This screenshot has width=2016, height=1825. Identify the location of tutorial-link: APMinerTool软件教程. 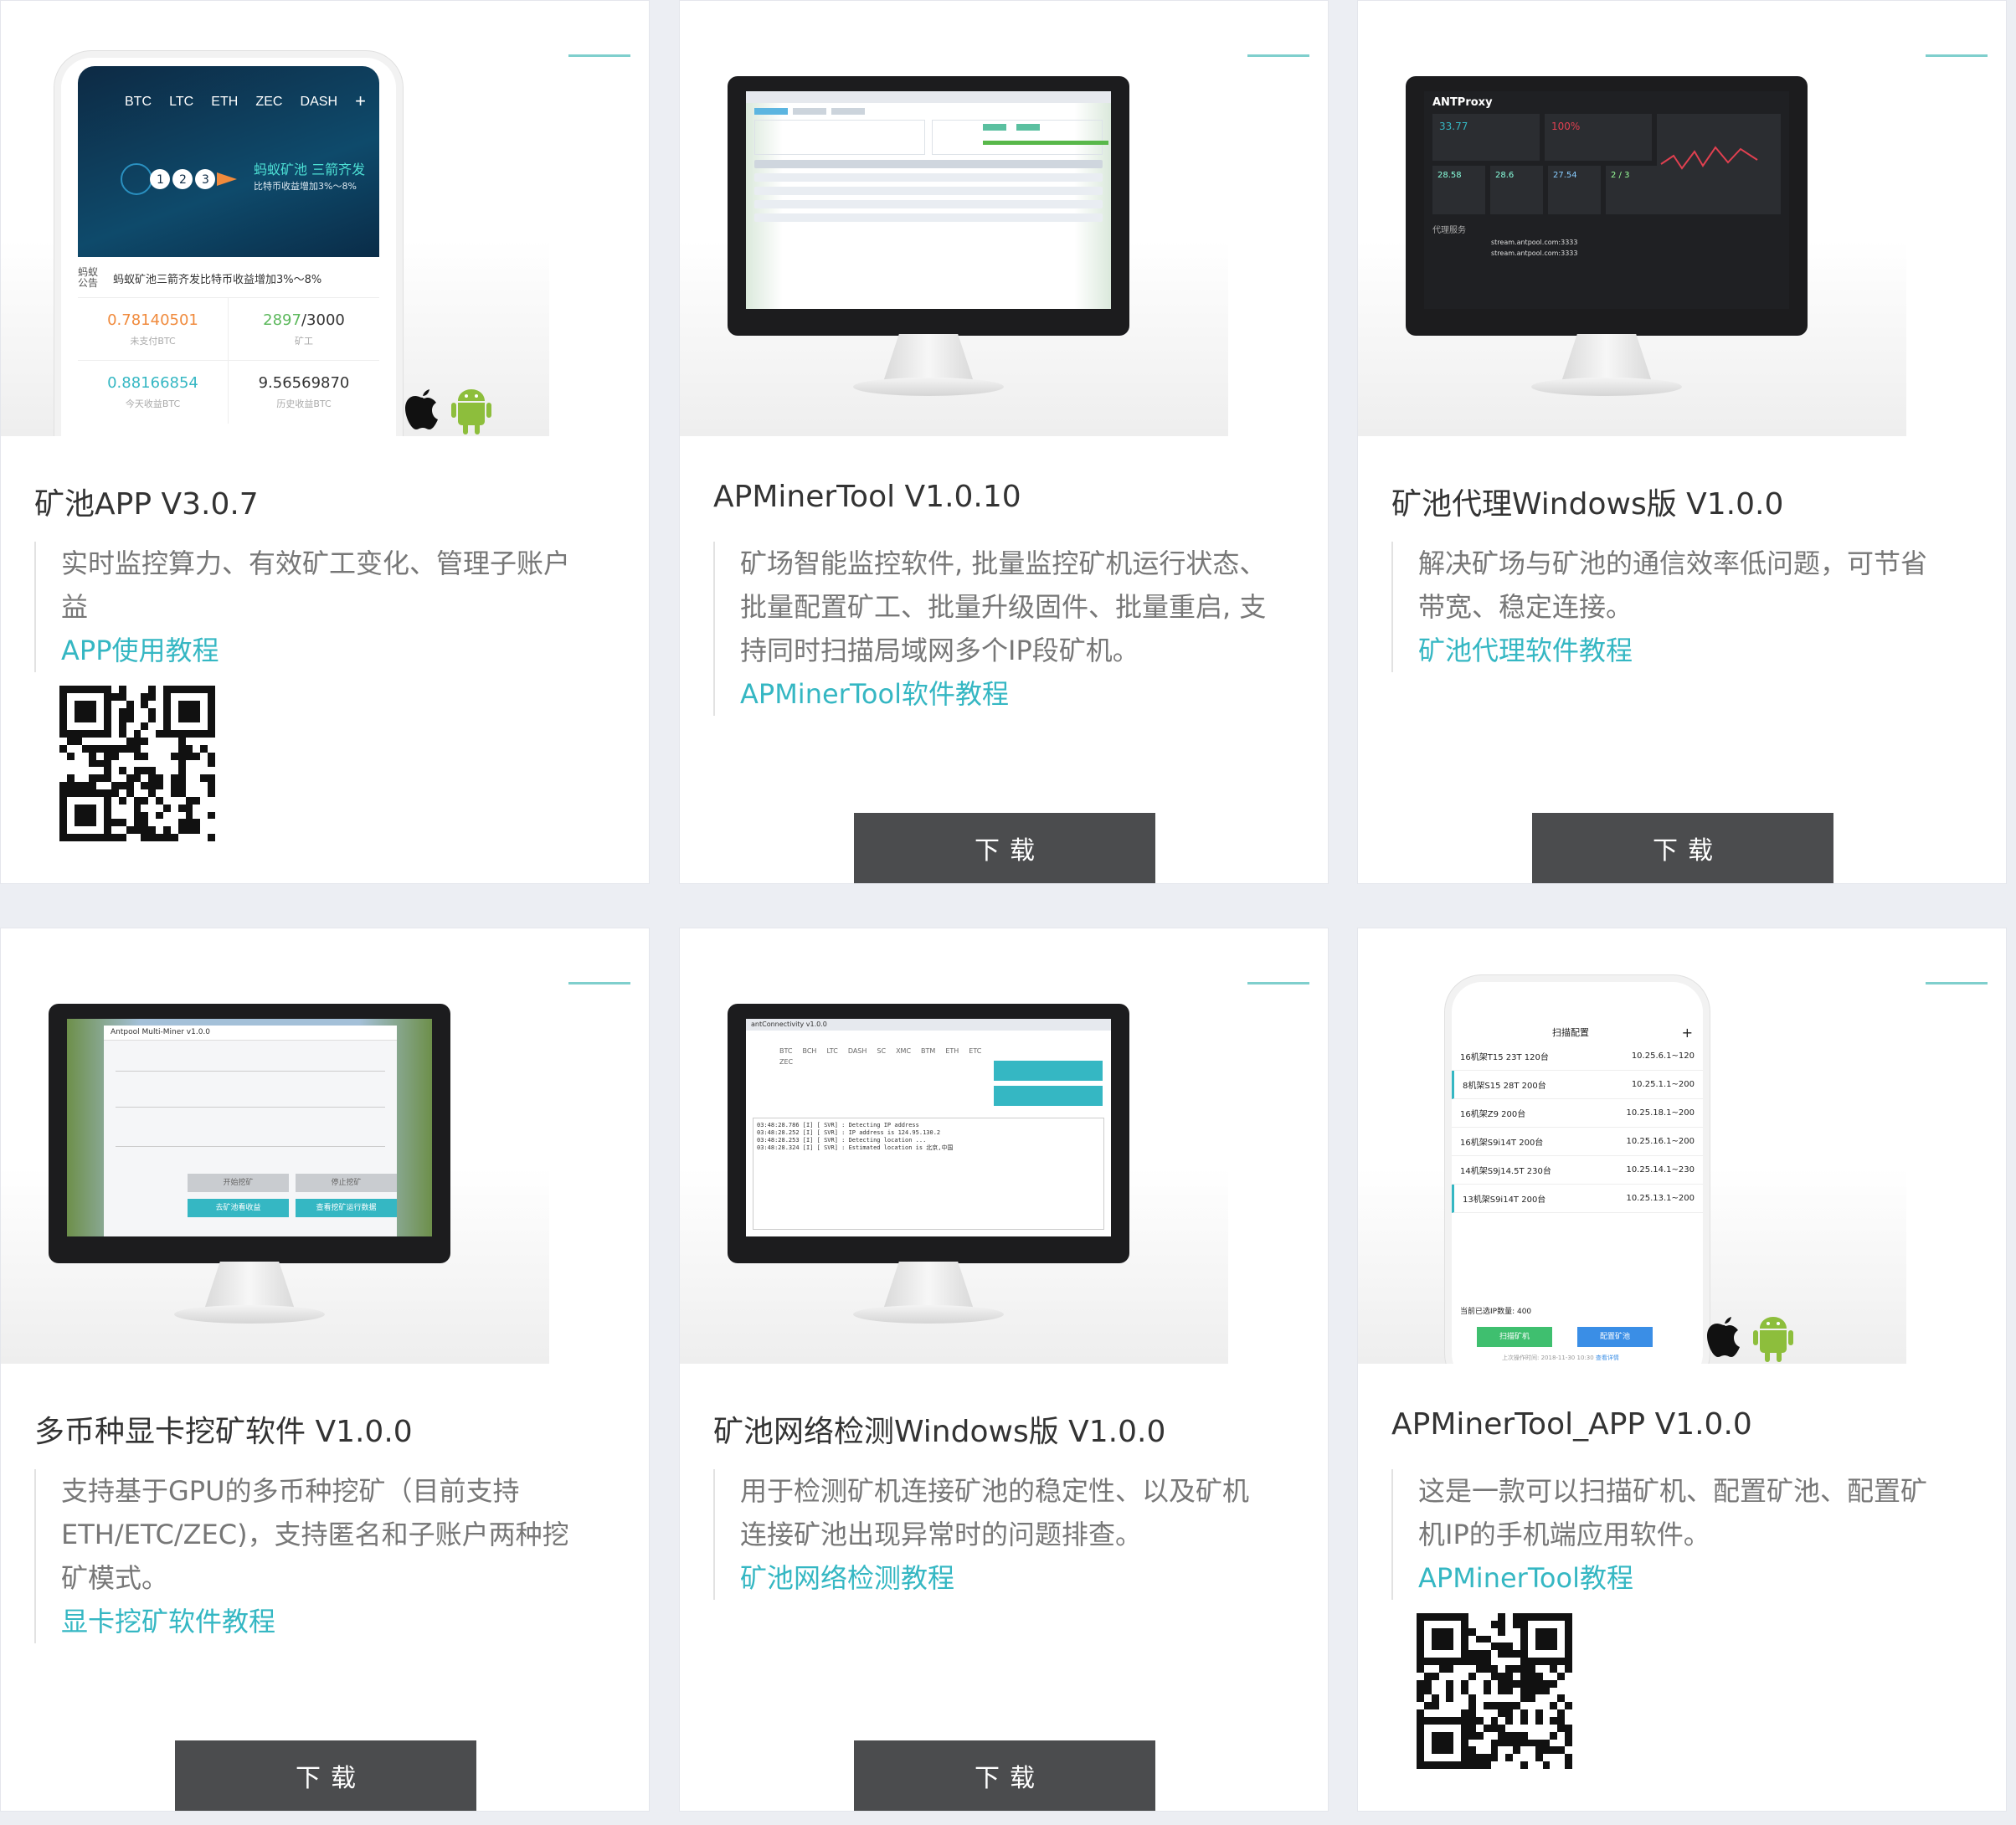
(1005, 694).